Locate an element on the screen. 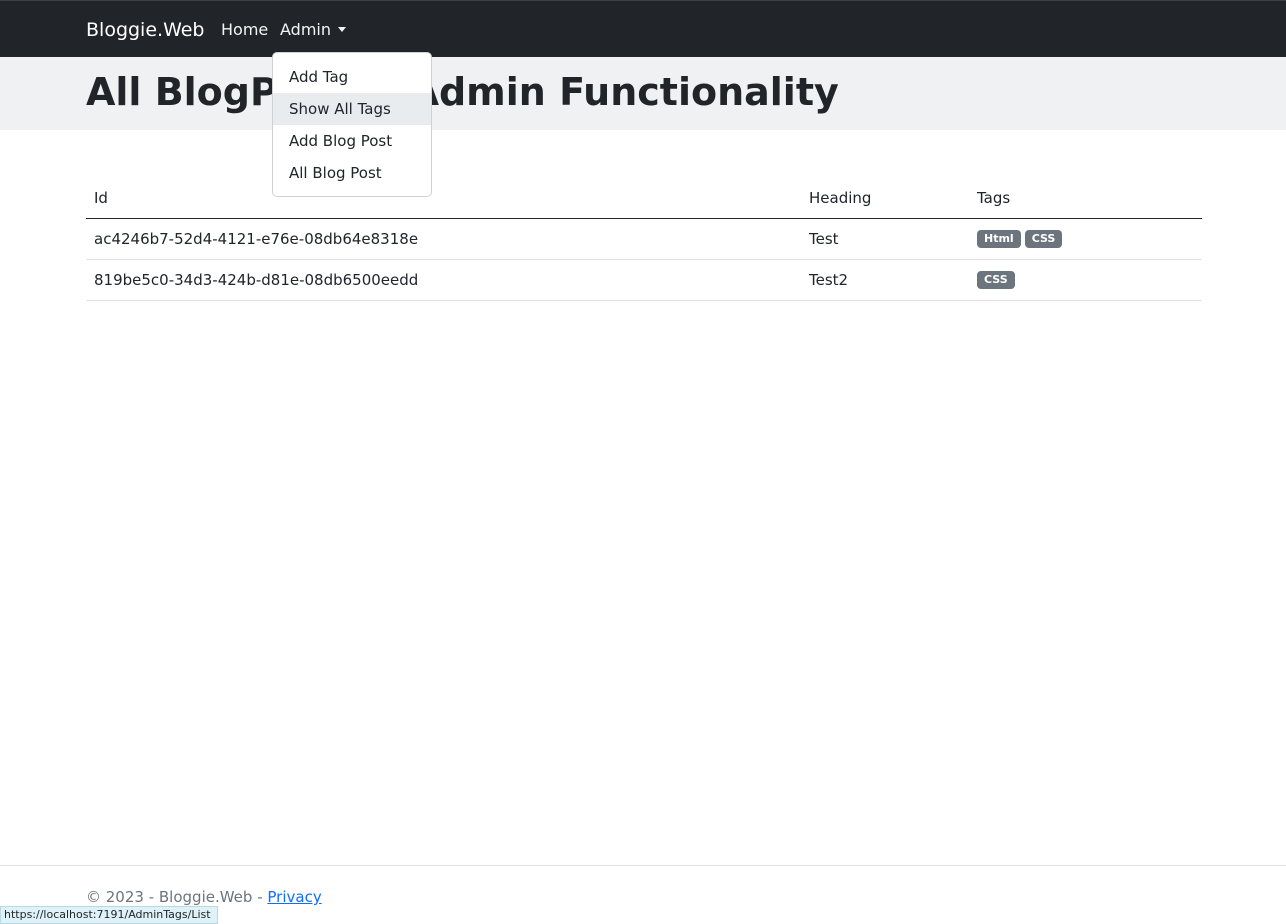  cell-id: 819be5c0-34d3-424b-d81e-08db6500eedd is located at coordinates (443, 280).